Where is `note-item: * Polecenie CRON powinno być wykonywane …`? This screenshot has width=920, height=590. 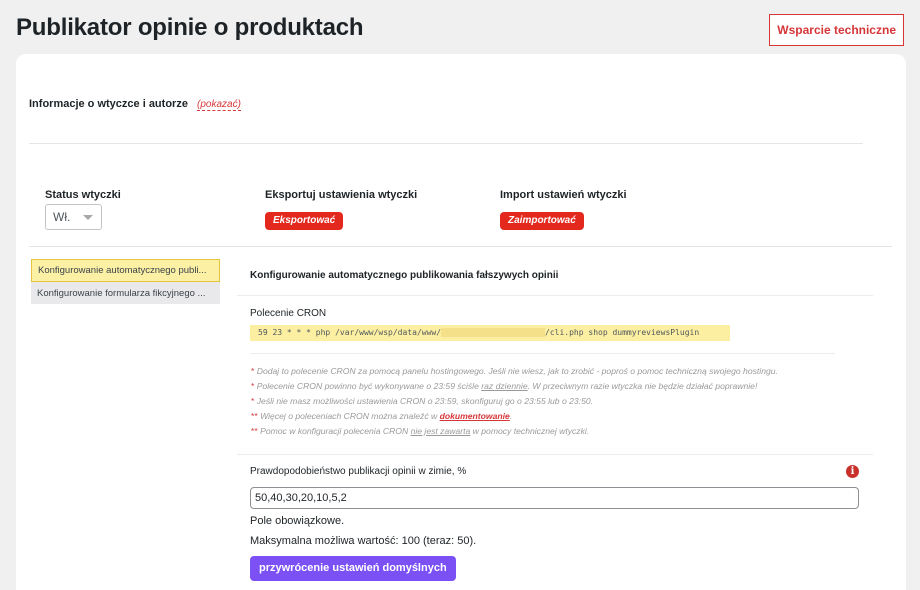 note-item: * Polecenie CRON powinno być wykonywane … is located at coordinates (504, 386).